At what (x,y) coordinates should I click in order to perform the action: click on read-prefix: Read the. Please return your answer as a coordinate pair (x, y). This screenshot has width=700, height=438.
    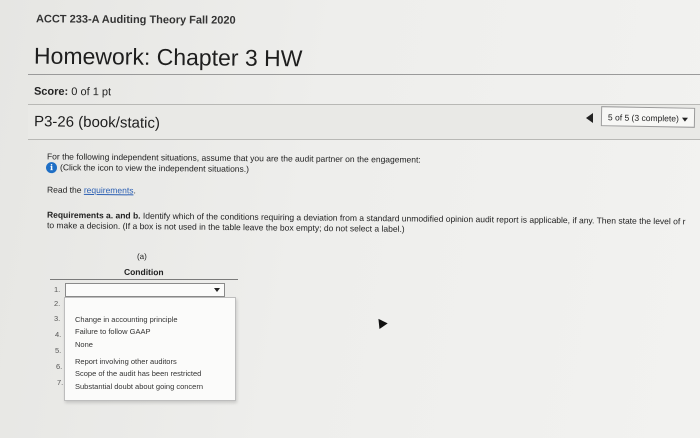
    Looking at the image, I should click on (64, 189).